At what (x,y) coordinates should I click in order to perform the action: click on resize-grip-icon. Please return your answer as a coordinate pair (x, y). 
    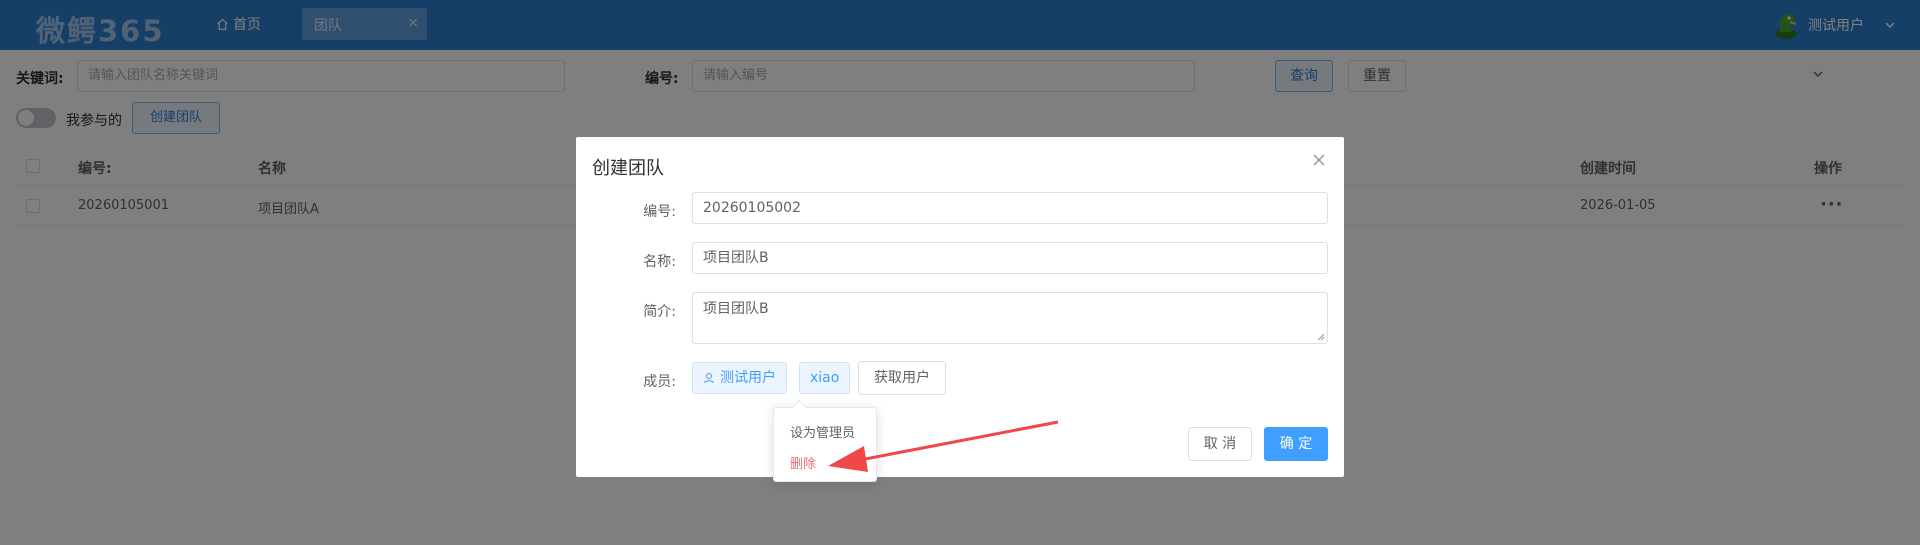
    Looking at the image, I should click on (1321, 337).